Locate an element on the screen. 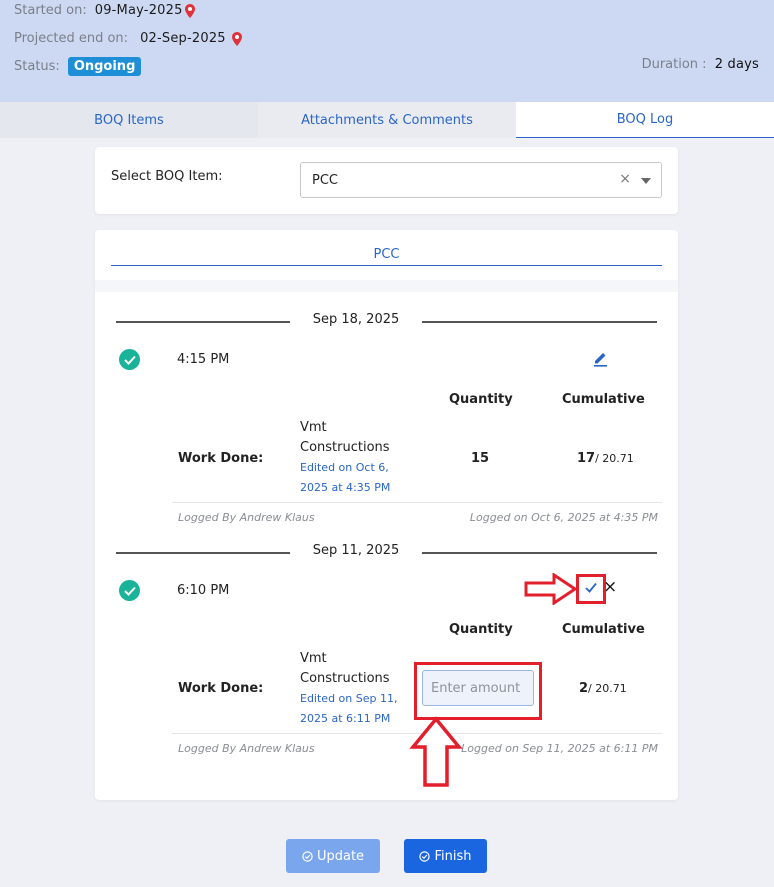 The height and width of the screenshot is (887, 774). tab-boq-log: BOQ Log is located at coordinates (645, 120).